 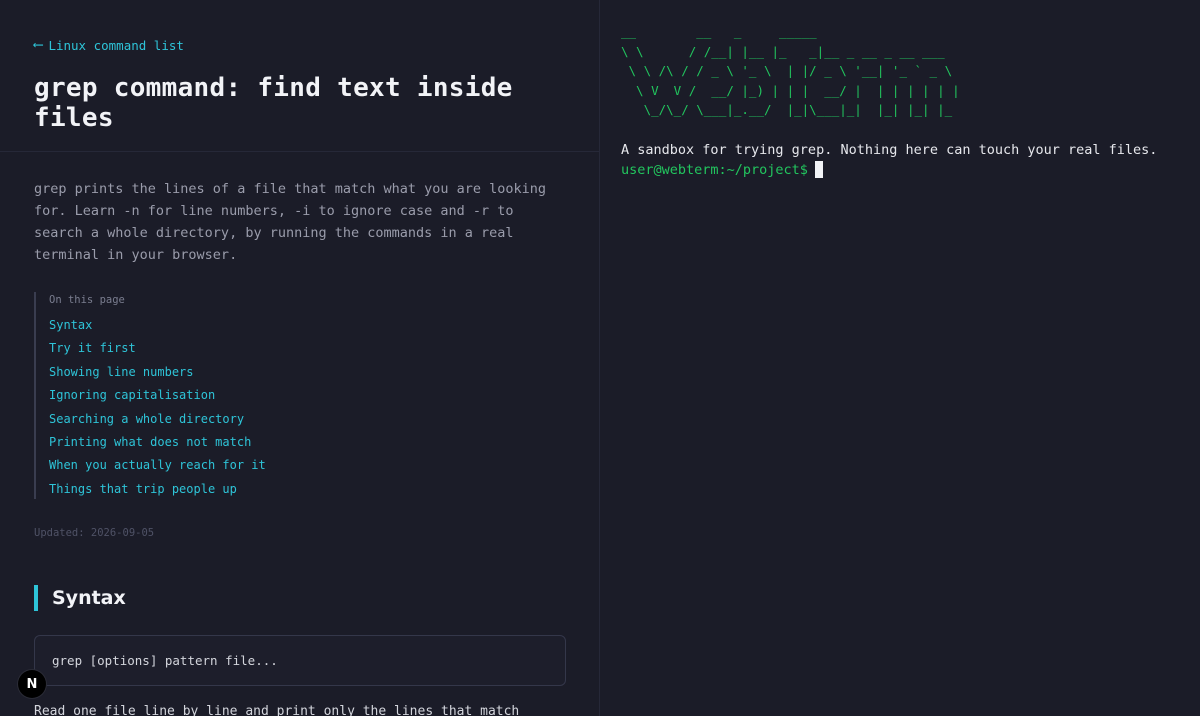 I want to click on toc-link-line-numbers: Showing line numbers, so click(x=121, y=372).